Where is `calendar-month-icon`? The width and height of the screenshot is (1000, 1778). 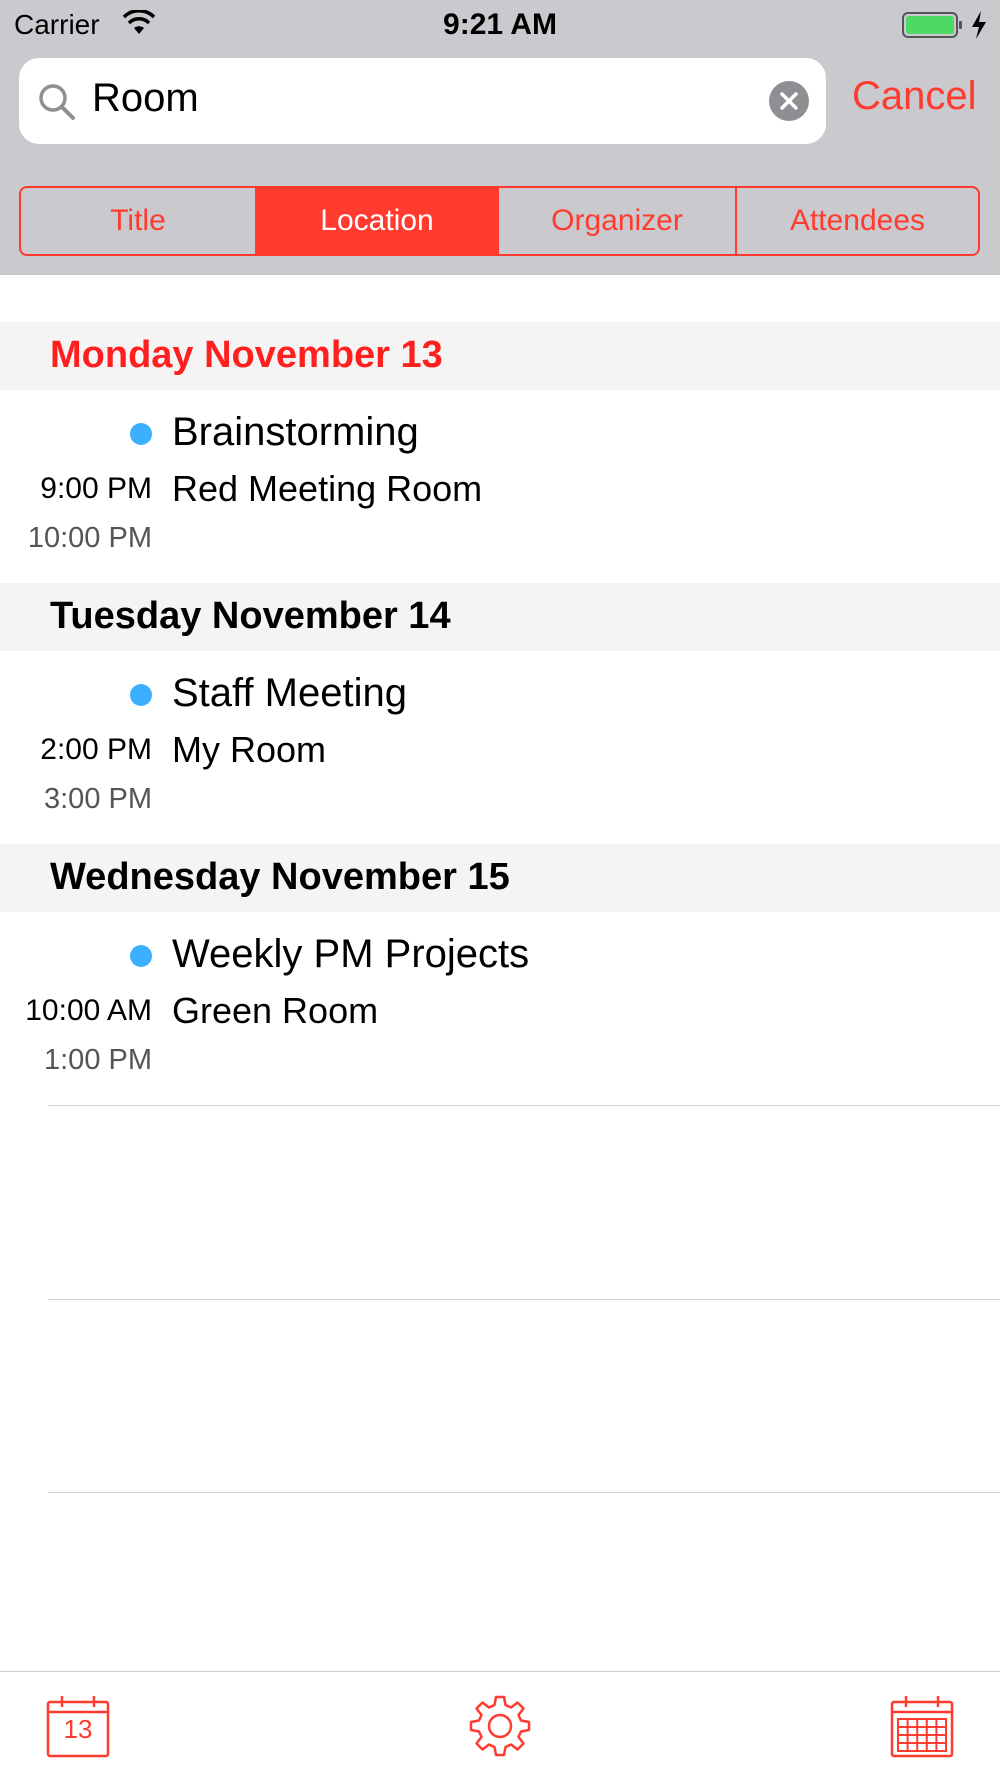
calendar-month-icon is located at coordinates (922, 1726).